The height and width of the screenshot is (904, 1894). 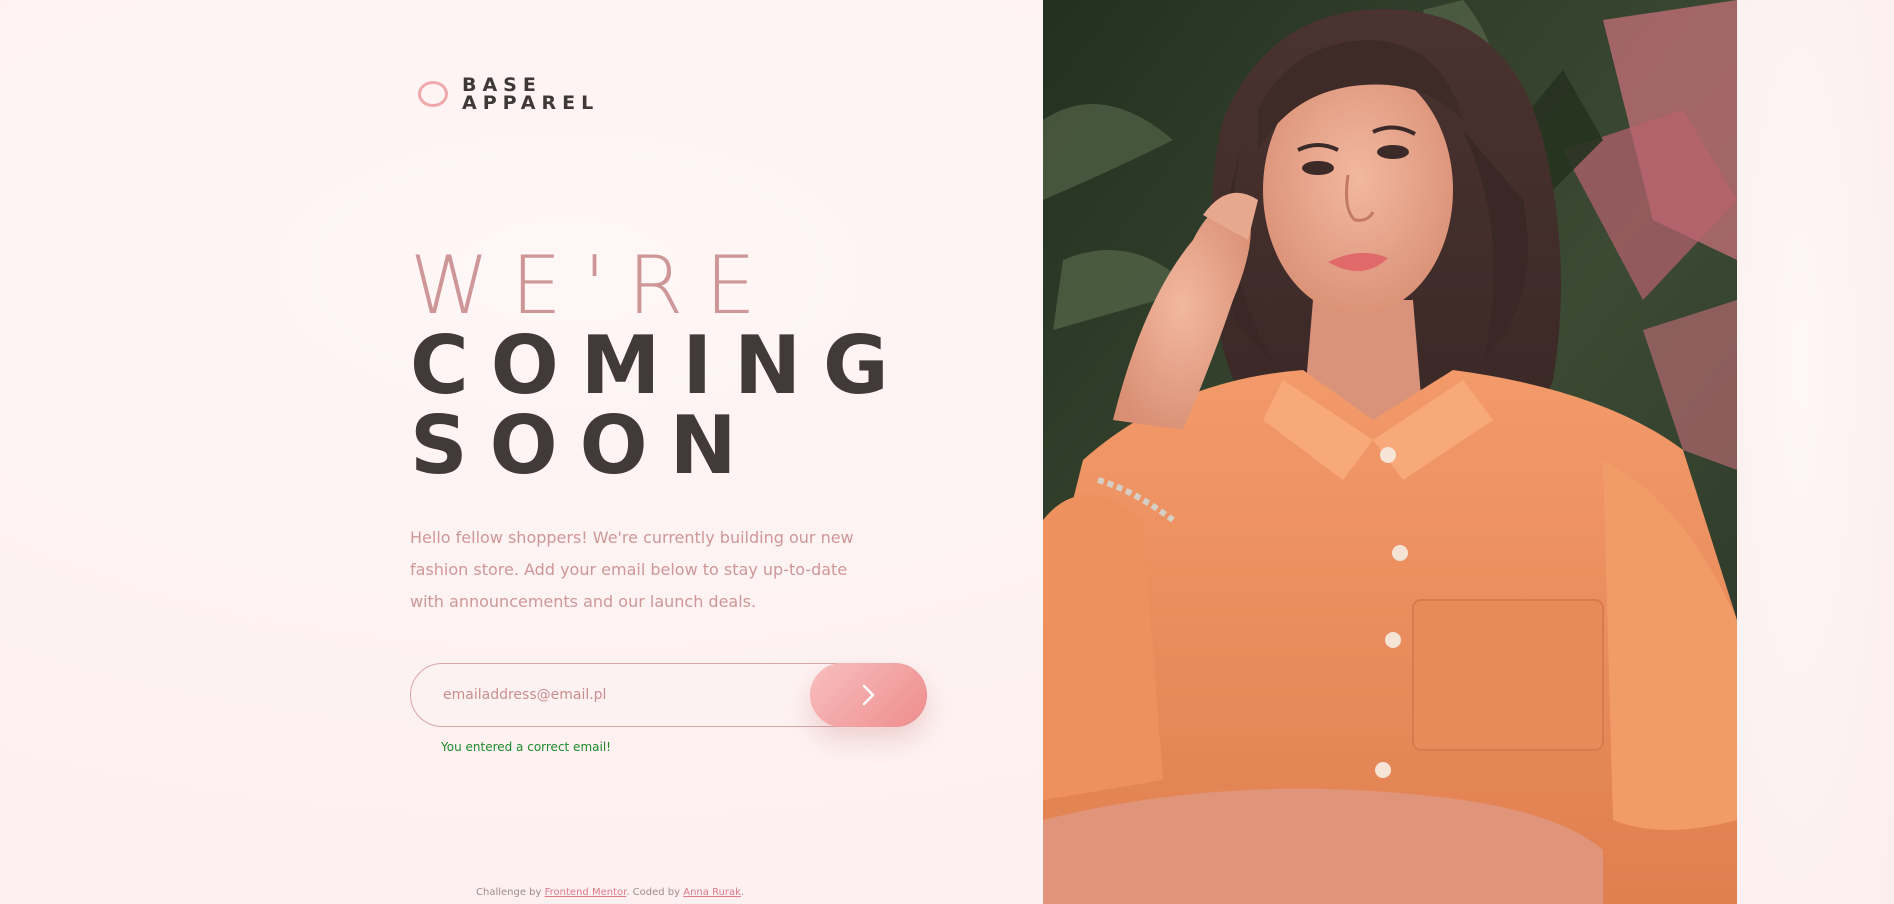 What do you see at coordinates (1815, 452) in the screenshot?
I see `right-background-strip` at bounding box center [1815, 452].